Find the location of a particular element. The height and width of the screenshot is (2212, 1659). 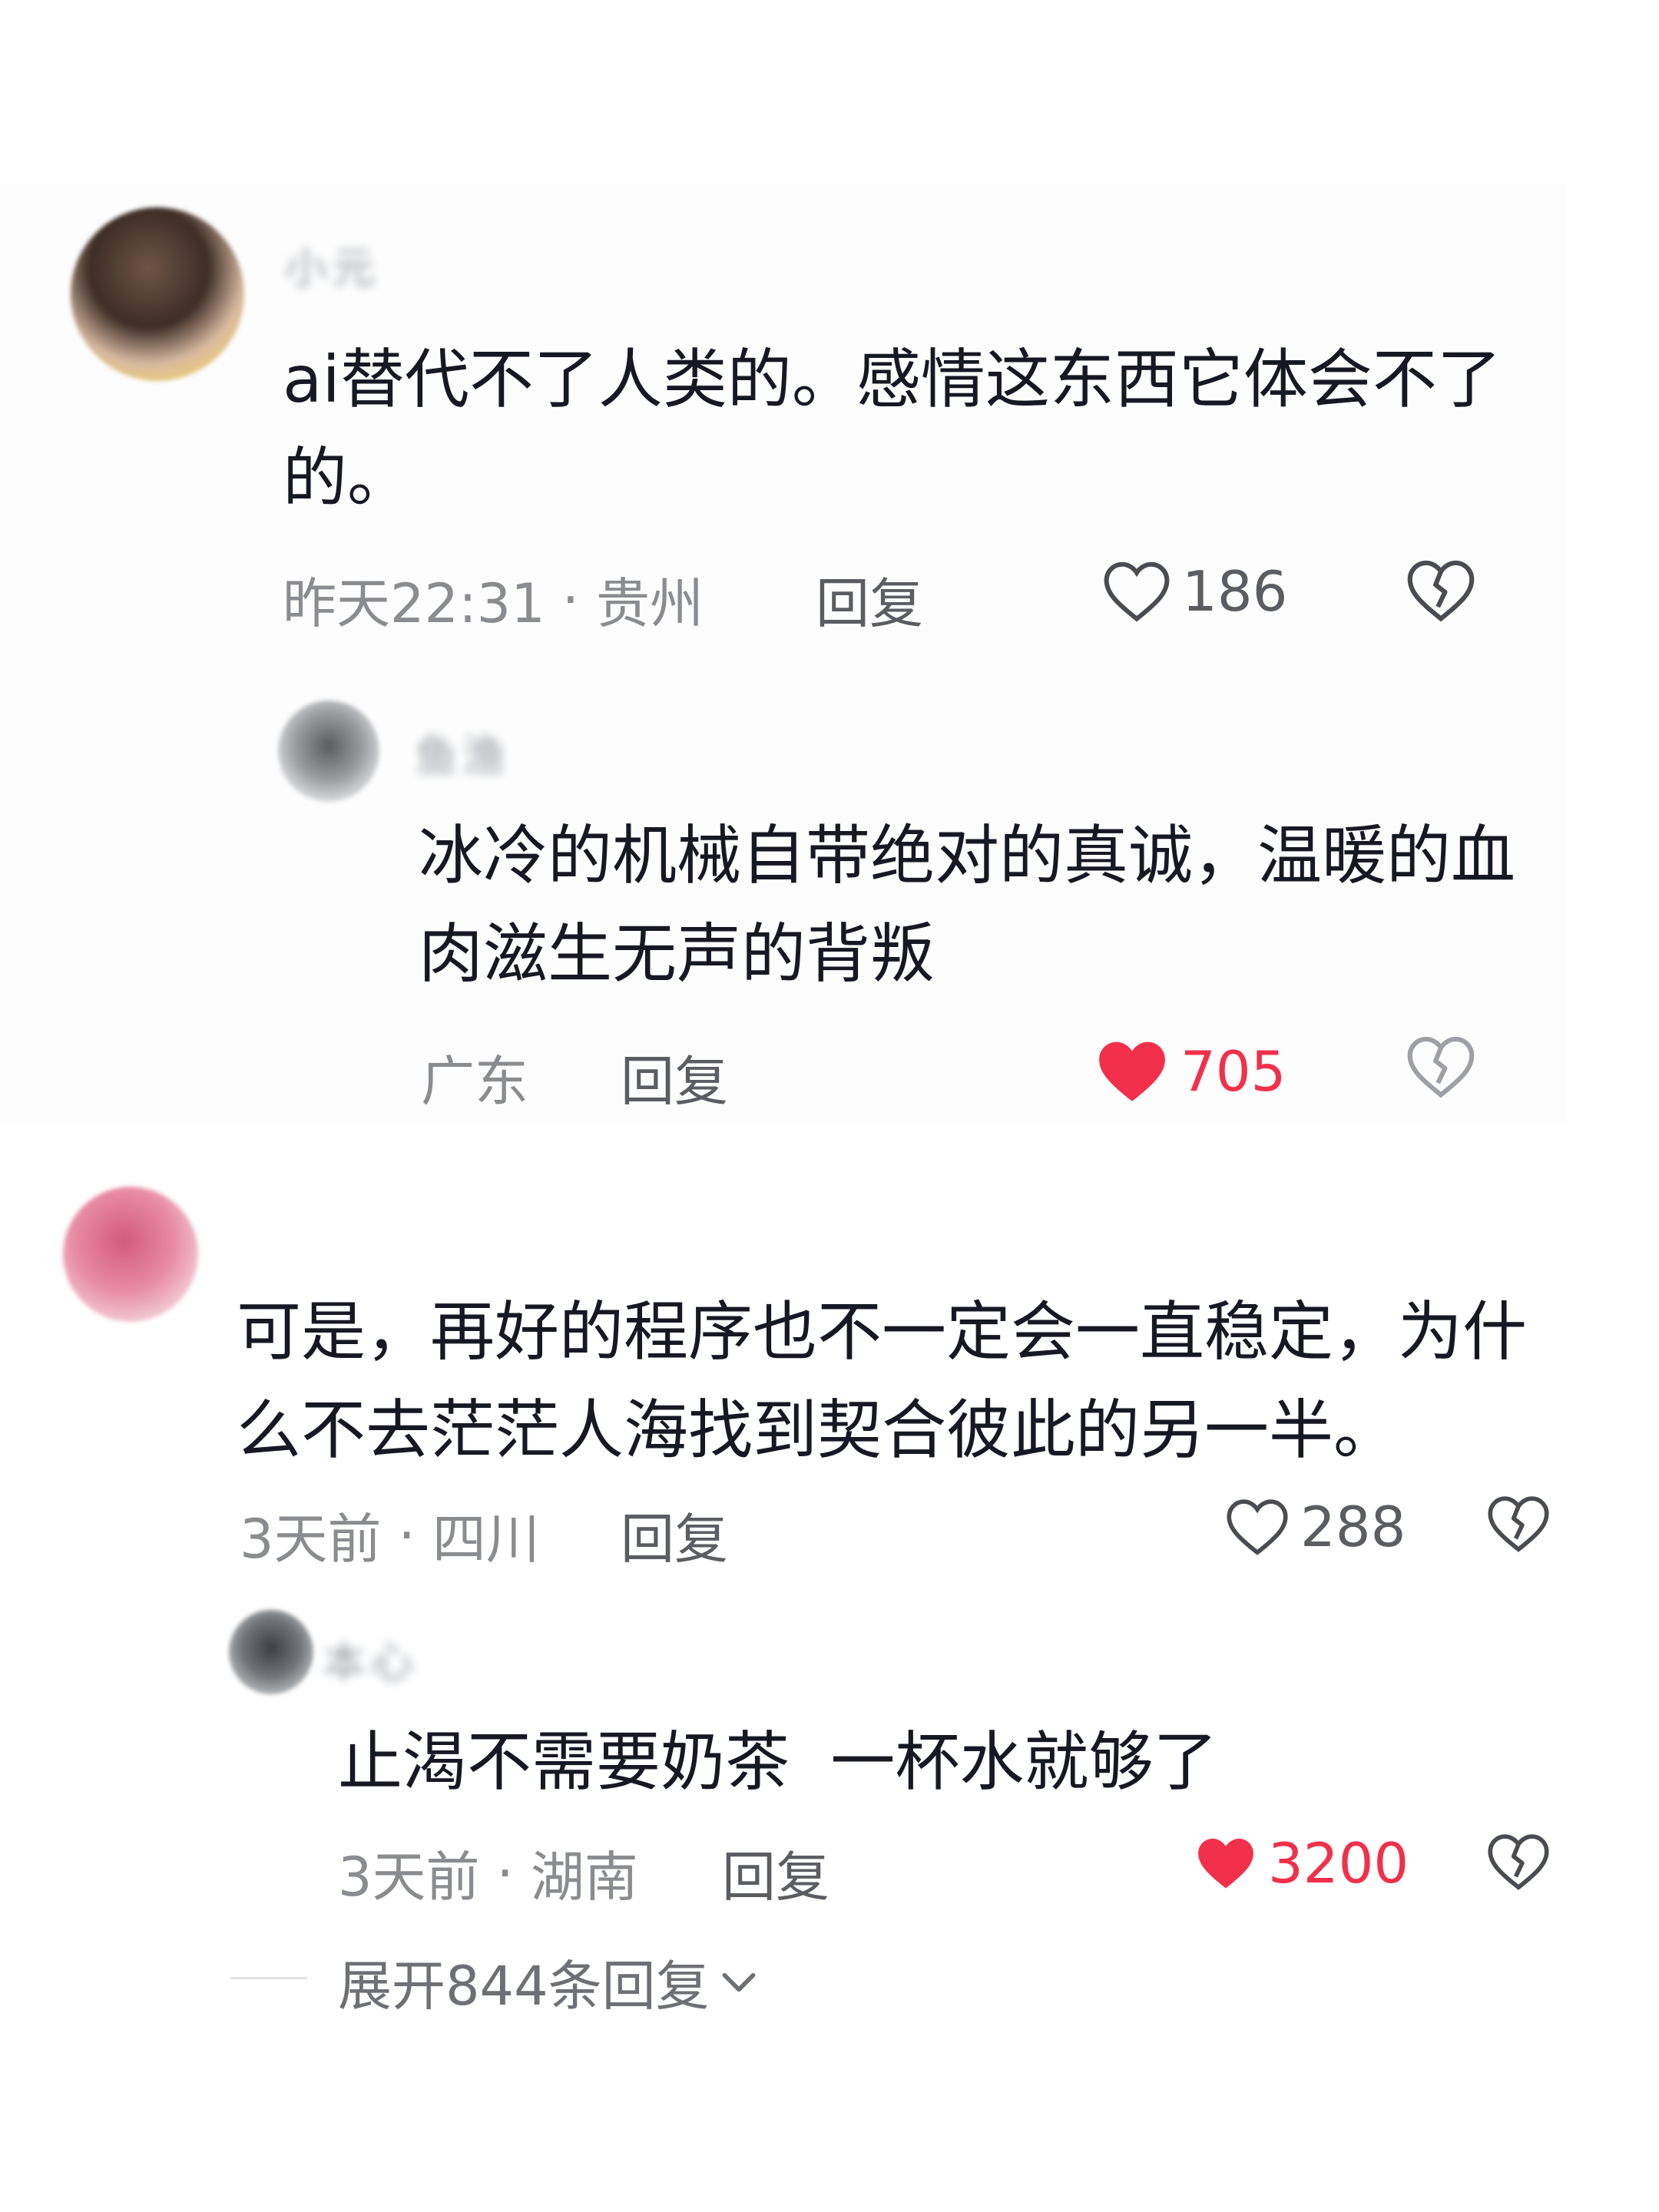

reply-2-like-button: 3200 is located at coordinates (1301, 1863).